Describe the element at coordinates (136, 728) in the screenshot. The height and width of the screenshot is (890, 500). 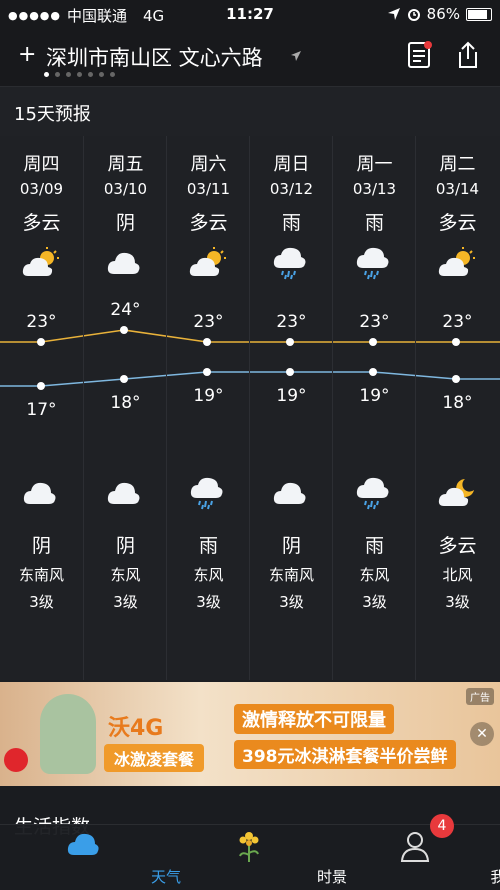
I see `ad-brand: 沃4G` at that location.